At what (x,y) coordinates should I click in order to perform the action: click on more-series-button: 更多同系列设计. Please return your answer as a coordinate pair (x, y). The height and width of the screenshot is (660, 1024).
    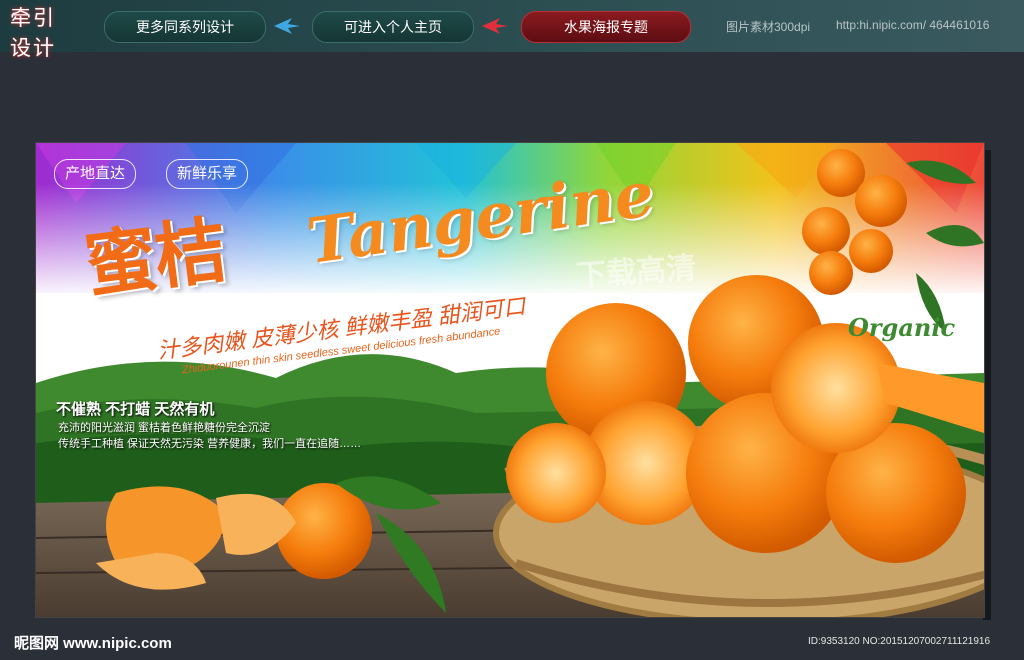
    Looking at the image, I should click on (185, 27).